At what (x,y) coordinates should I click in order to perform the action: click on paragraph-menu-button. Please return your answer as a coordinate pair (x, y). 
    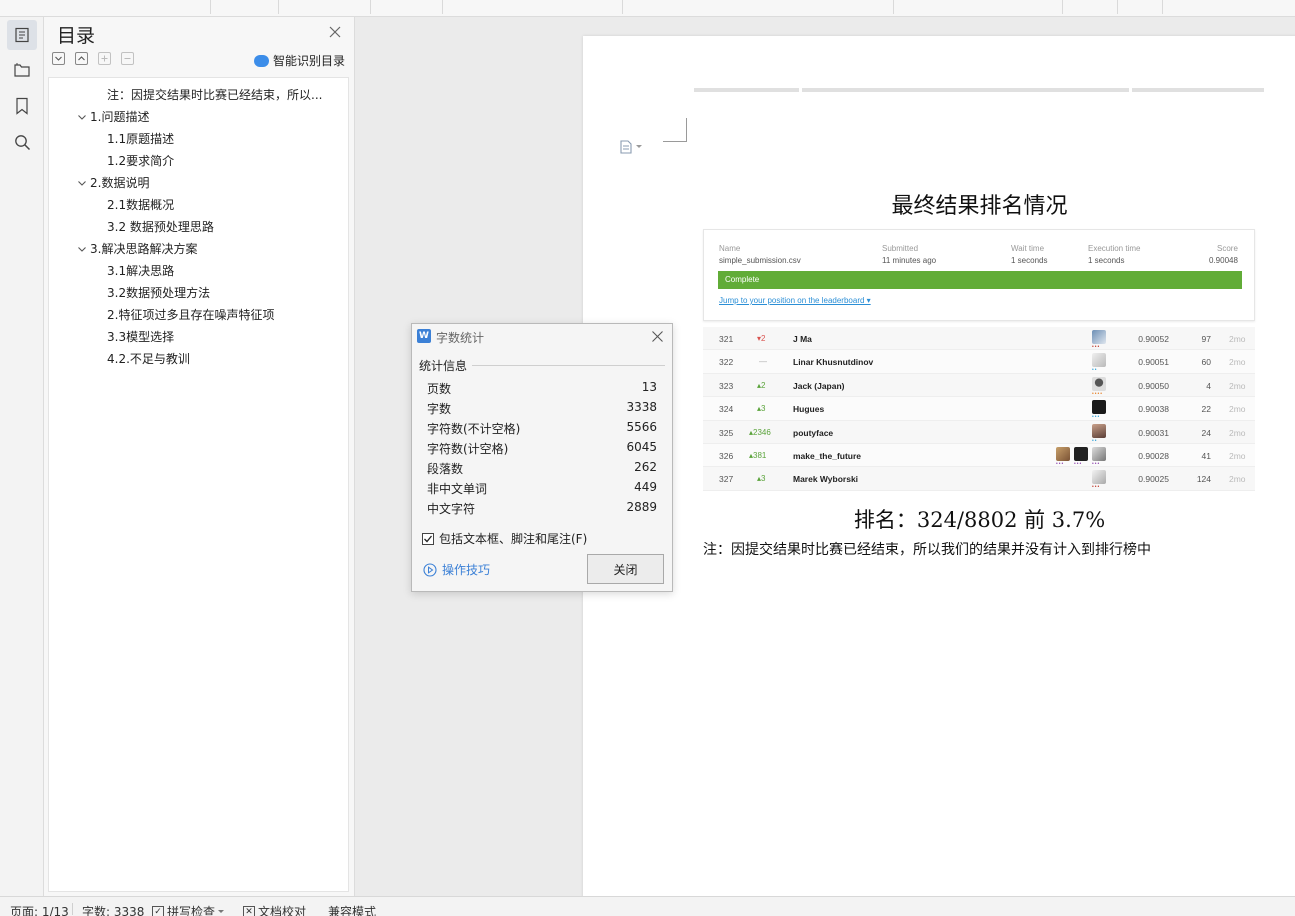
    Looking at the image, I should click on (631, 147).